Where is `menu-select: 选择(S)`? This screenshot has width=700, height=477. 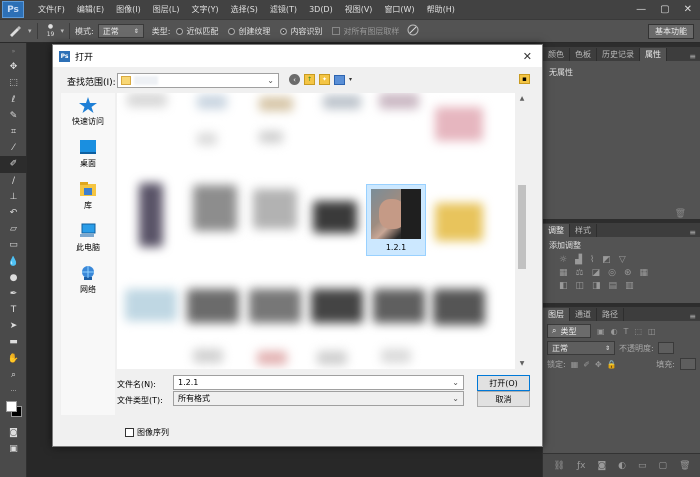
menu-select: 选择(S) is located at coordinates (244, 9).